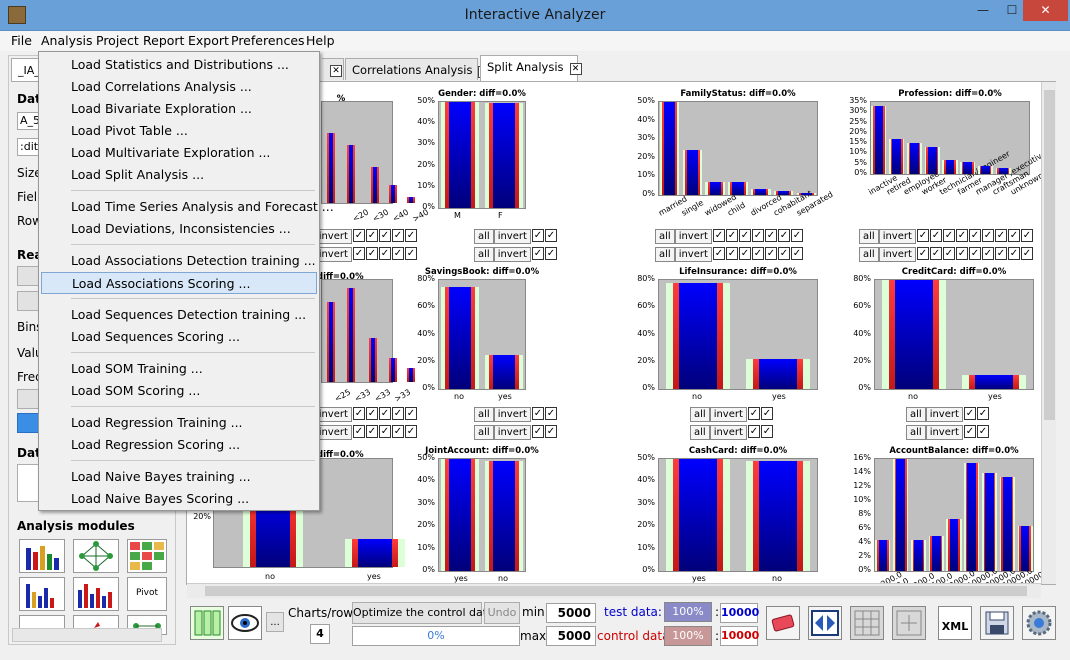  I want to click on menu-preferences: Preferences, so click(268, 40).